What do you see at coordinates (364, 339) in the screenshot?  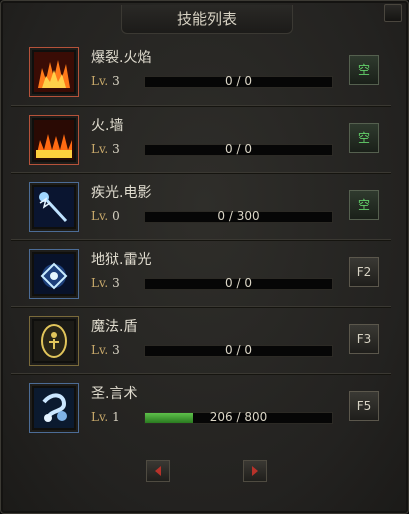 I see `hotkey-slot: F3` at bounding box center [364, 339].